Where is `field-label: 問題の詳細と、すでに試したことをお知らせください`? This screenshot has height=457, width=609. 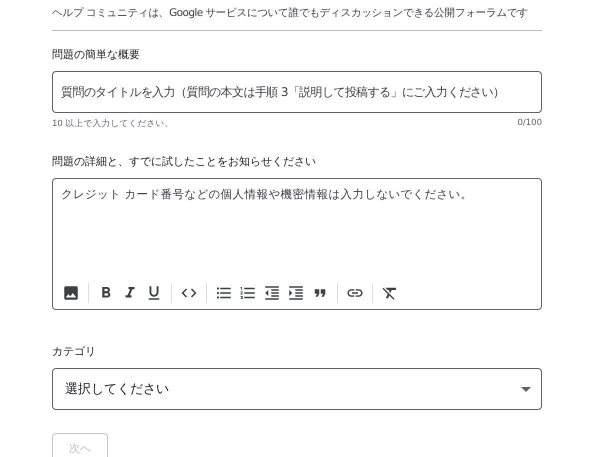
field-label: 問題の詳細と、すでに試したことをお知らせください is located at coordinates (184, 161).